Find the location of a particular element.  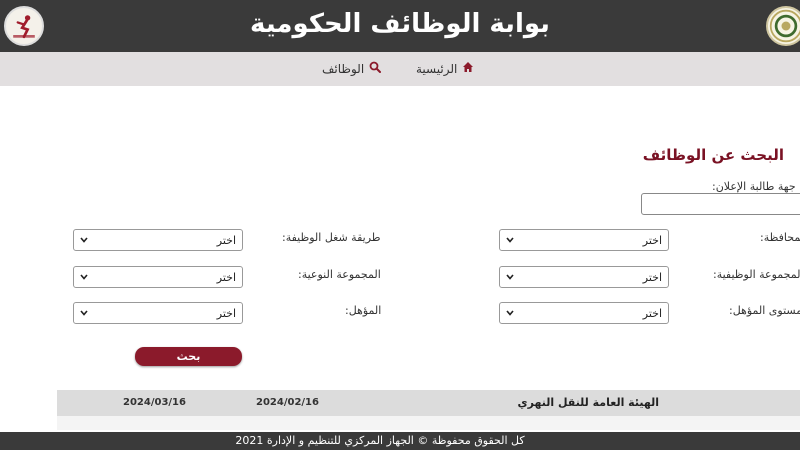

qualification-label: المؤهل: is located at coordinates (363, 310).